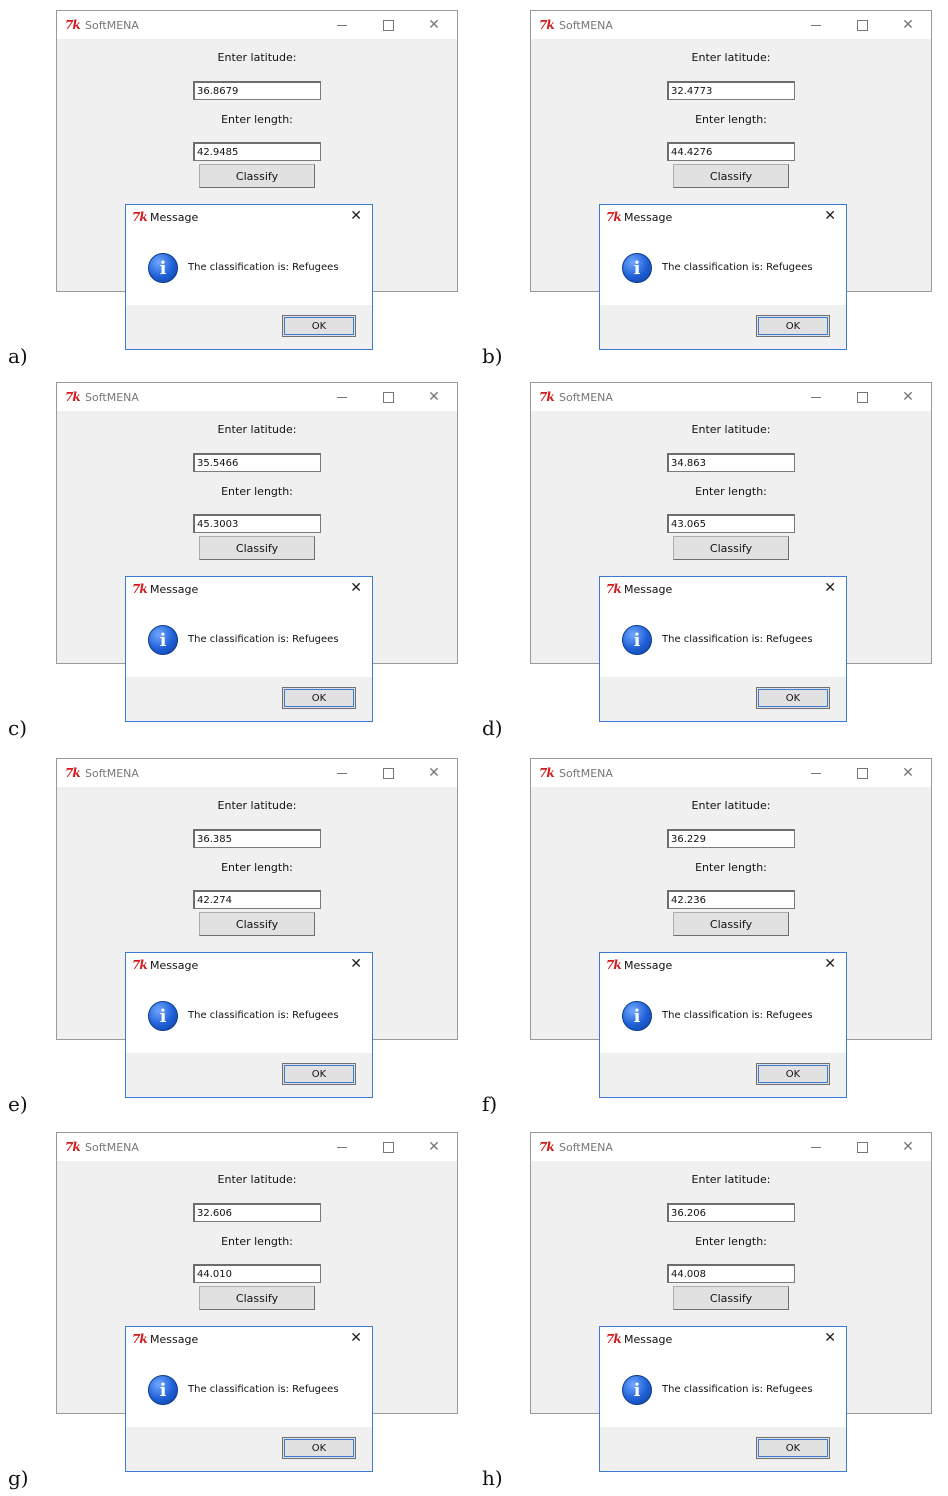 Image resolution: width=948 pixels, height=1496 pixels. I want to click on minimize-icon, so click(342, 1147).